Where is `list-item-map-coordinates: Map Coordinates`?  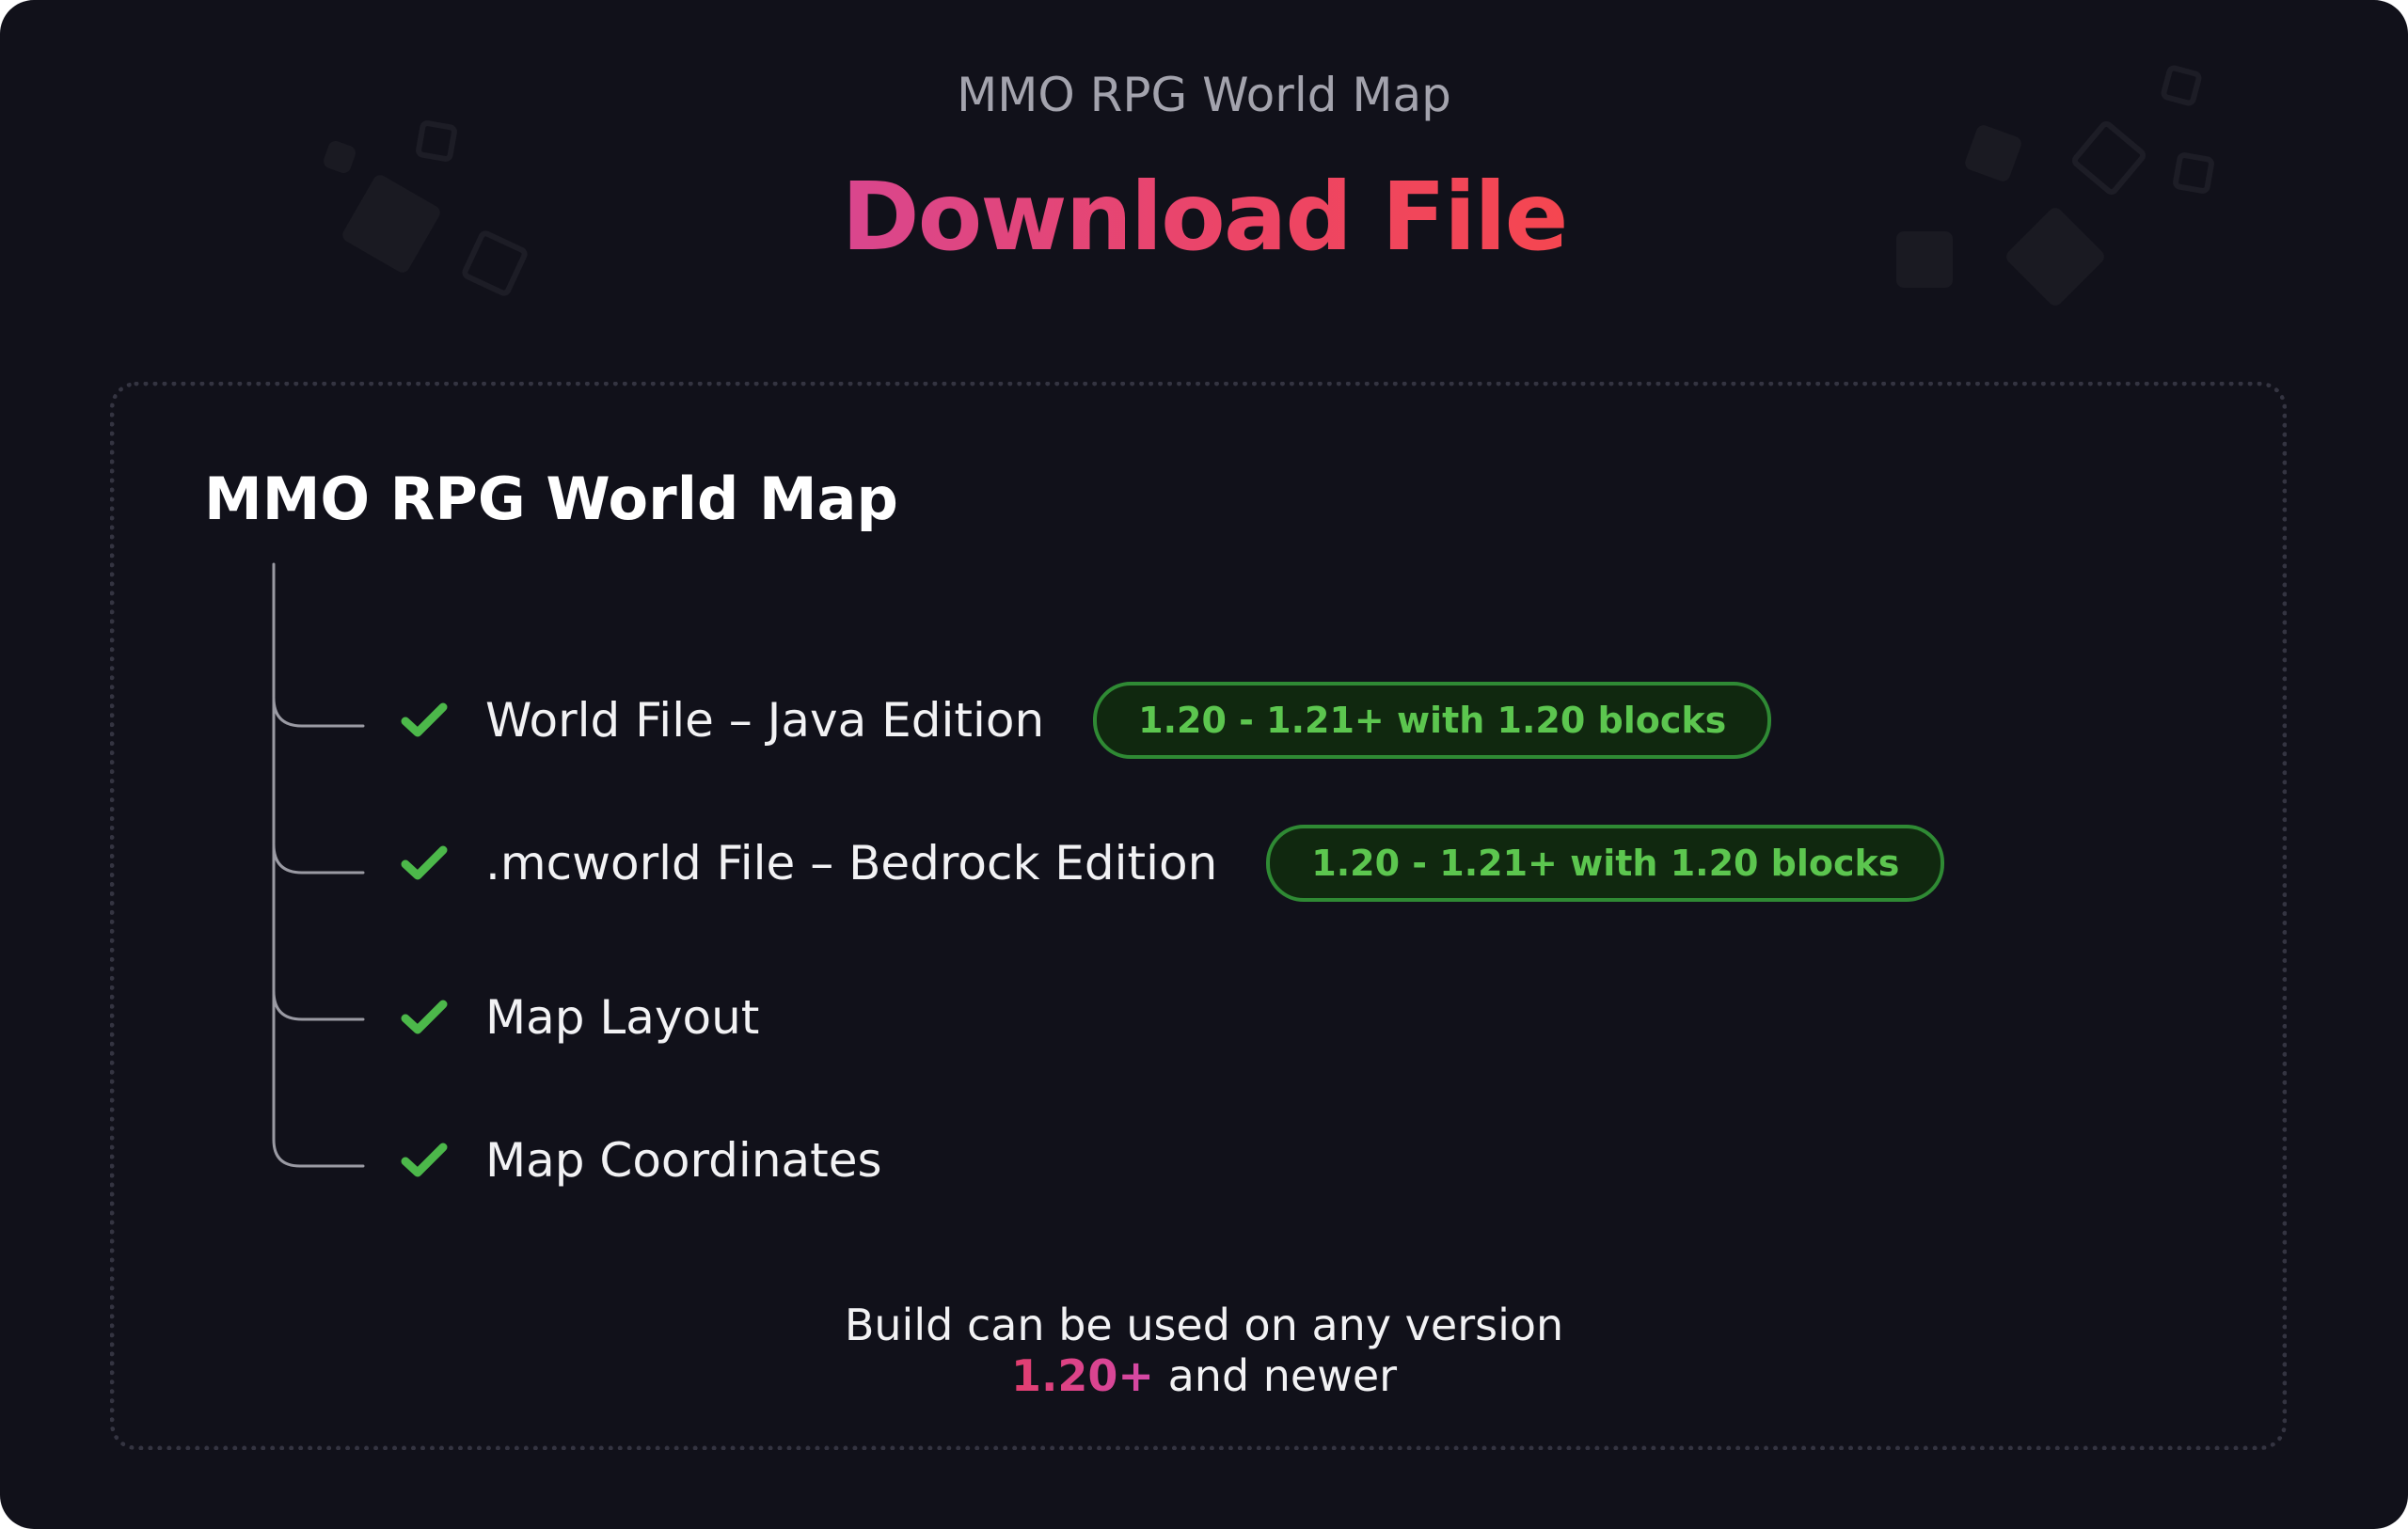
list-item-map-coordinates: Map Coordinates is located at coordinates (641, 1160).